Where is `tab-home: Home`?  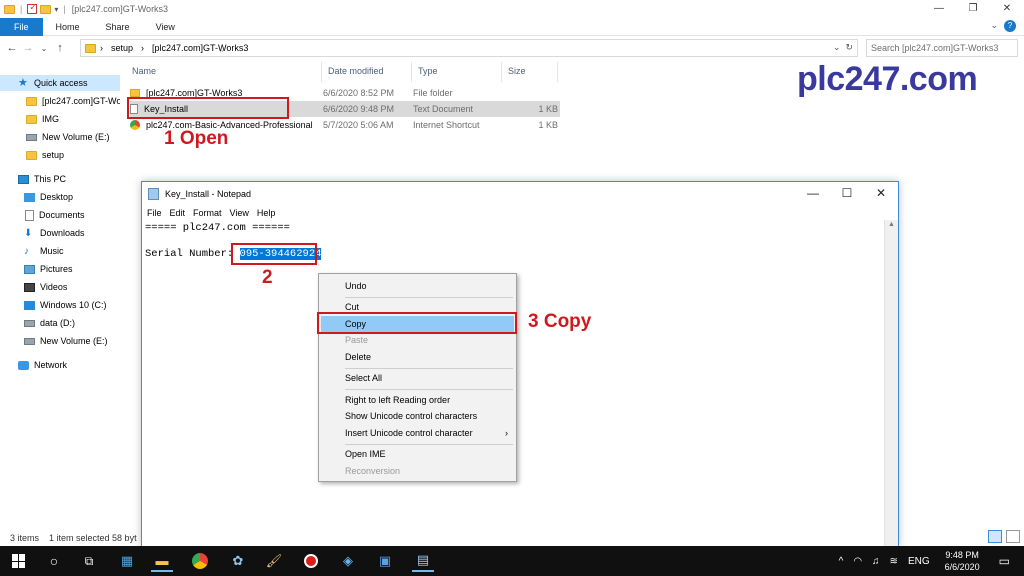
tab-home: Home is located at coordinates (68, 27).